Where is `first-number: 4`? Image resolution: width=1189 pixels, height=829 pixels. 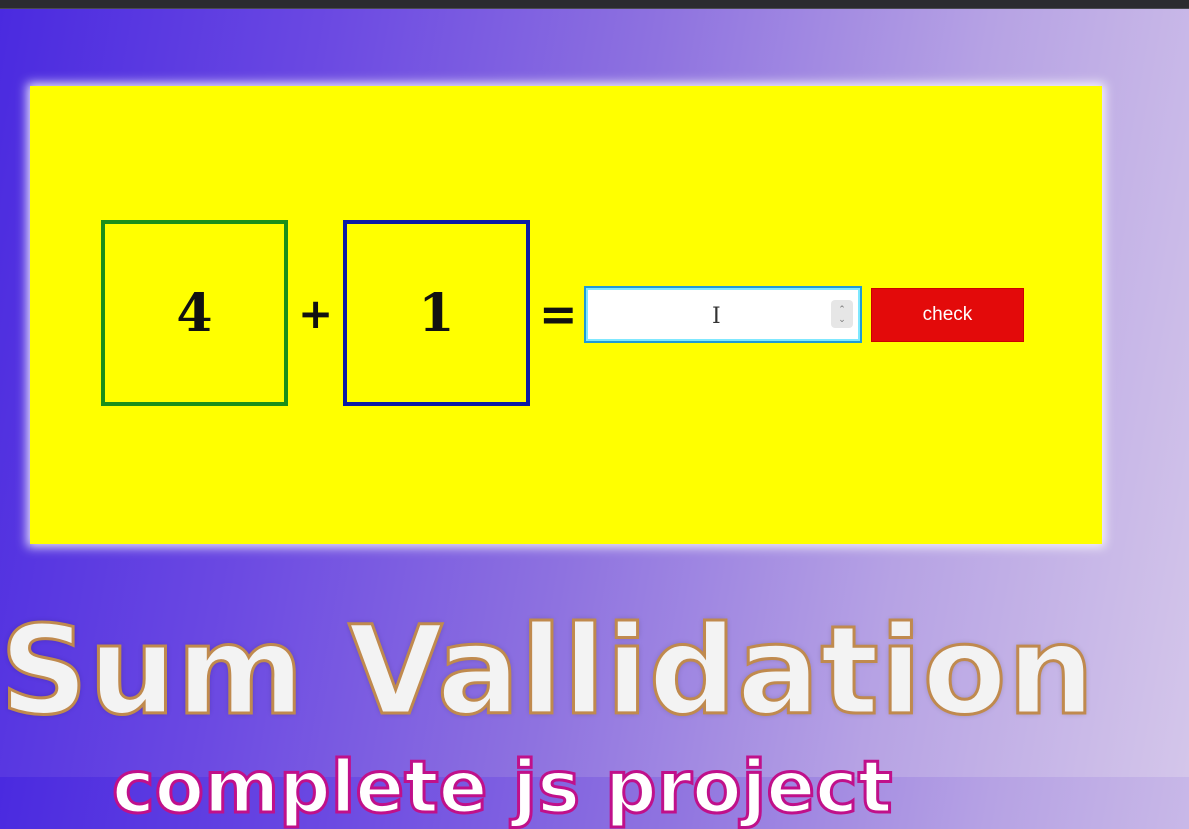 first-number: 4 is located at coordinates (194, 313).